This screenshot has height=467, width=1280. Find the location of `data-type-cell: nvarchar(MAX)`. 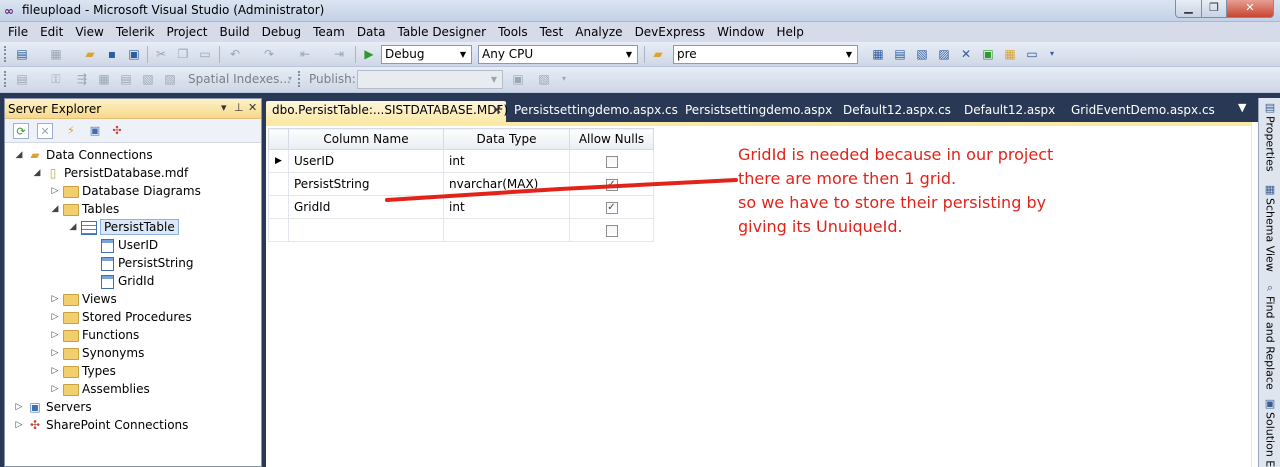

data-type-cell: nvarchar(MAX) is located at coordinates (506, 184).